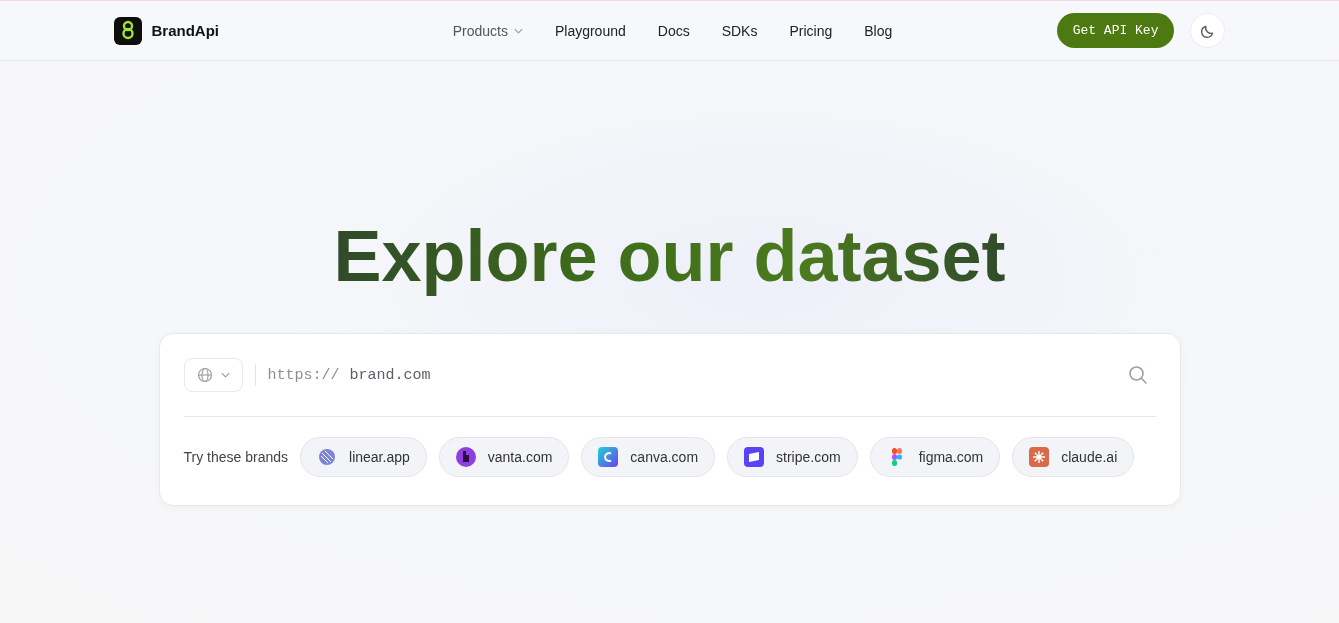 Image resolution: width=1339 pixels, height=623 pixels. I want to click on globe-icon, so click(204, 375).